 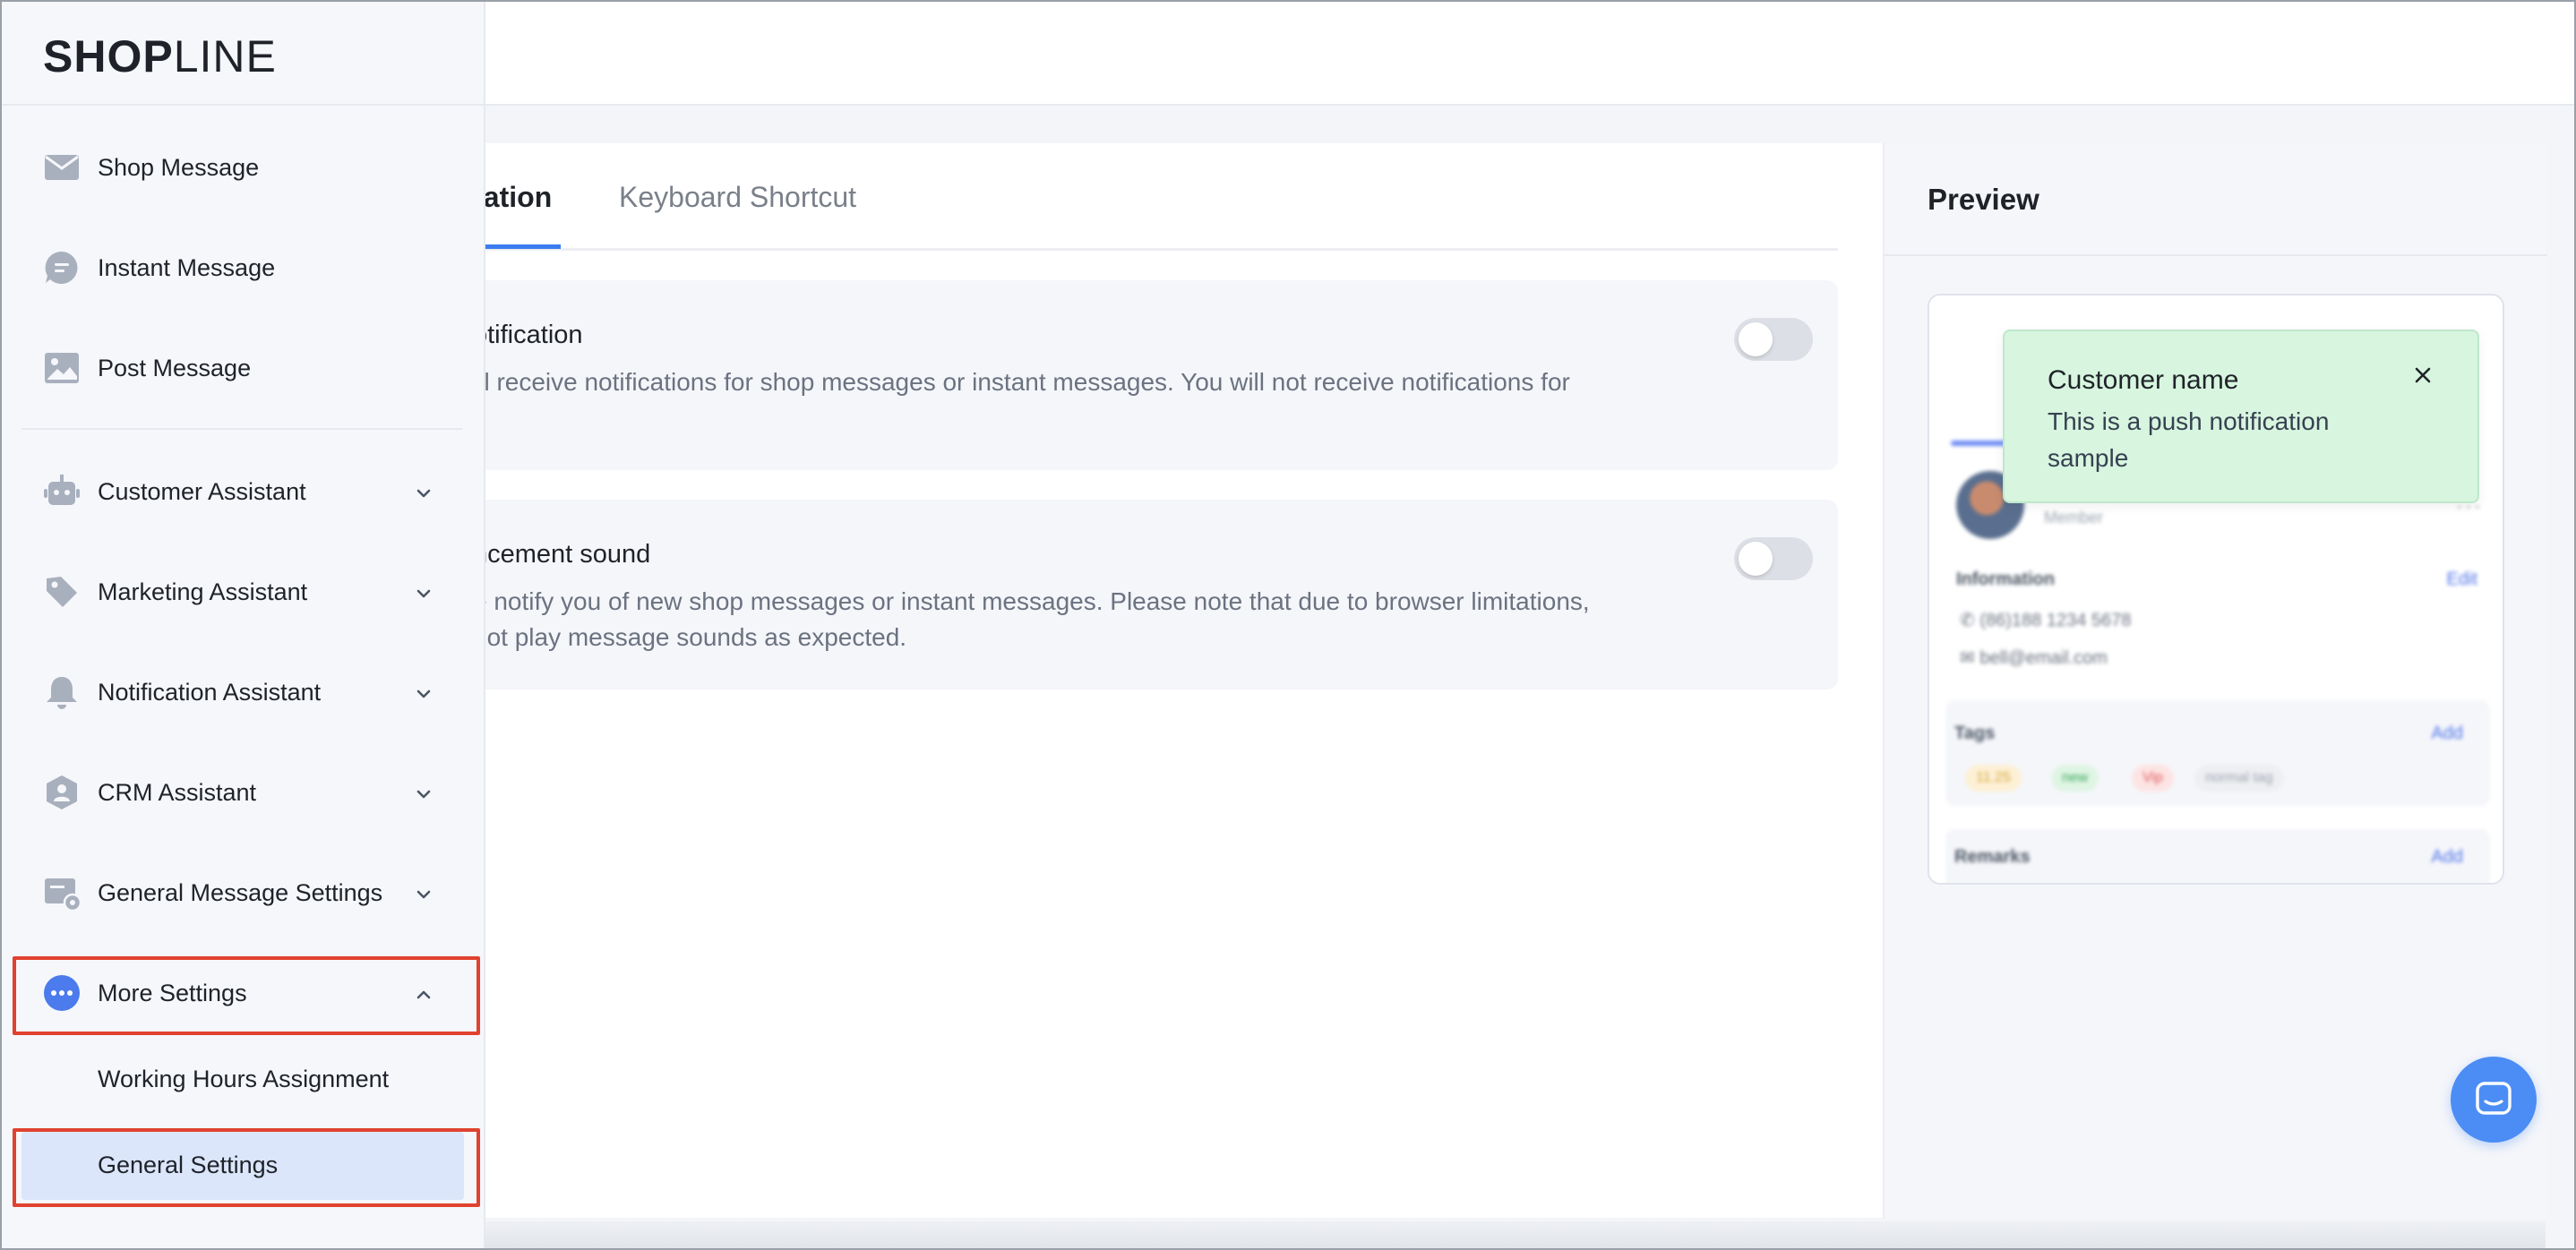 I want to click on toast-body: This is a push notification sample, so click(x=2189, y=439).